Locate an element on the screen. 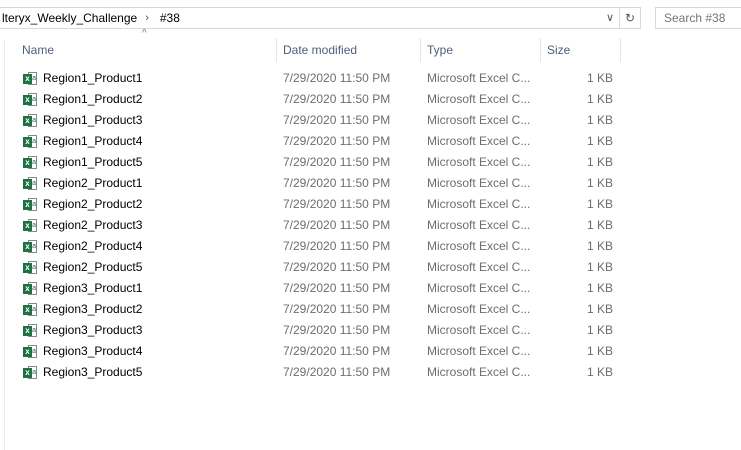 The image size is (741, 450). column-header-date: Date modified is located at coordinates (349, 50).